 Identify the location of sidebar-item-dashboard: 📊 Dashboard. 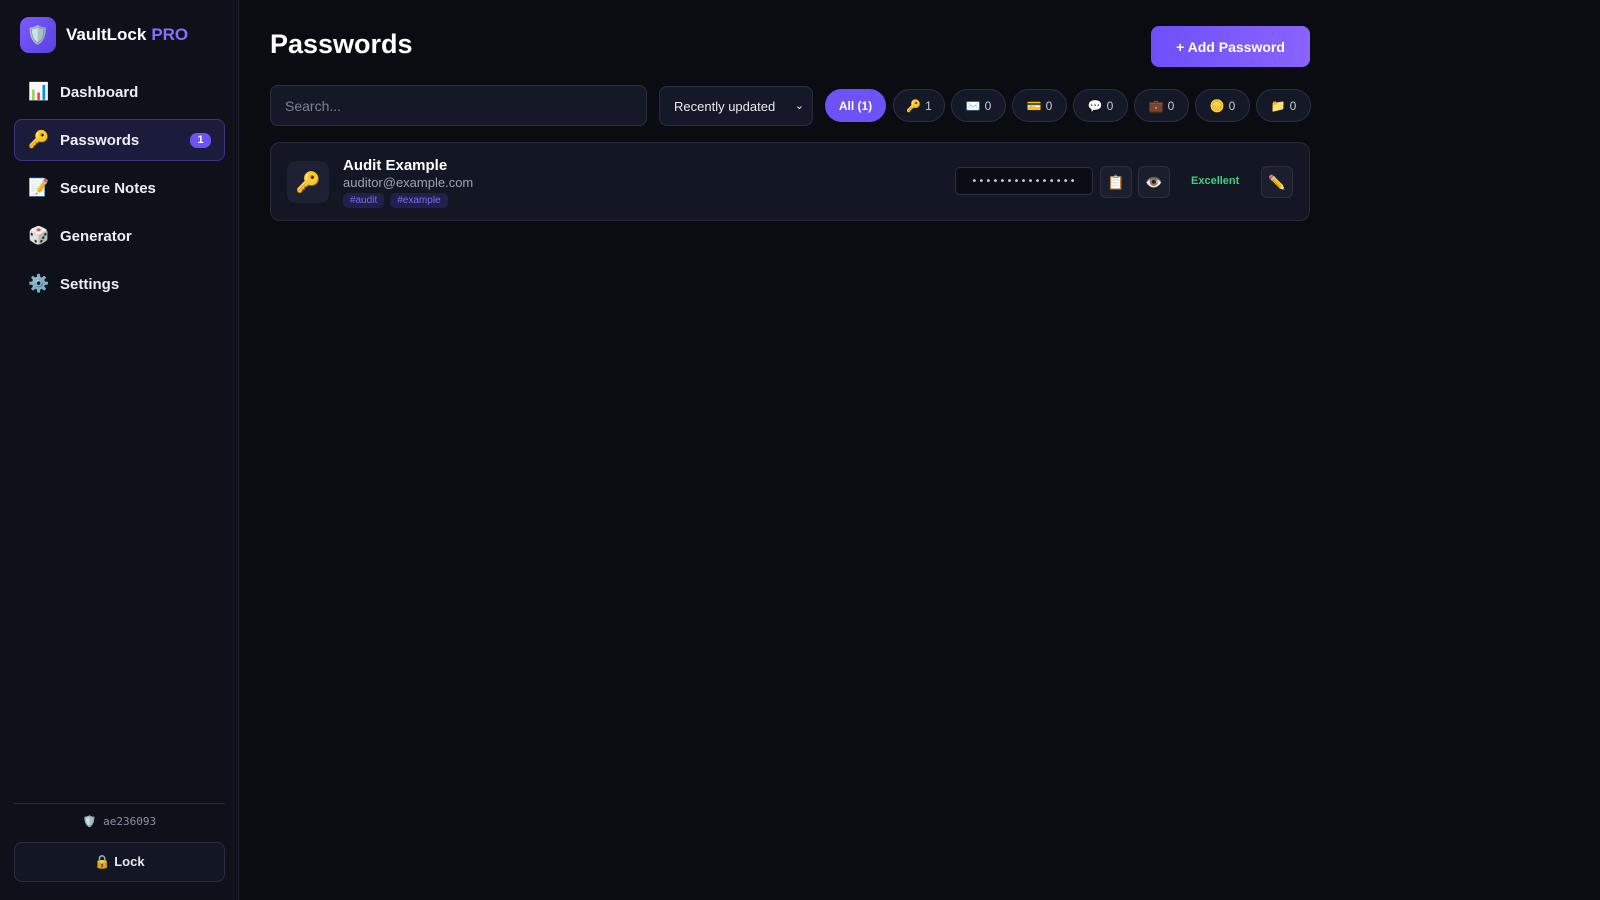
(119, 92).